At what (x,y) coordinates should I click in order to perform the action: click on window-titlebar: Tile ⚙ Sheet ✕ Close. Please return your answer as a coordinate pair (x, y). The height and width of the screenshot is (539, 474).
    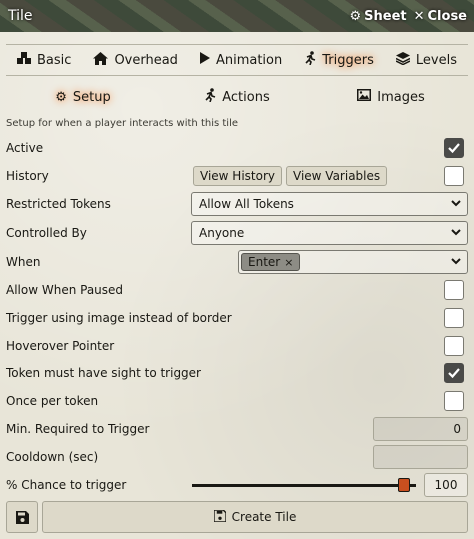
    Looking at the image, I should click on (237, 16).